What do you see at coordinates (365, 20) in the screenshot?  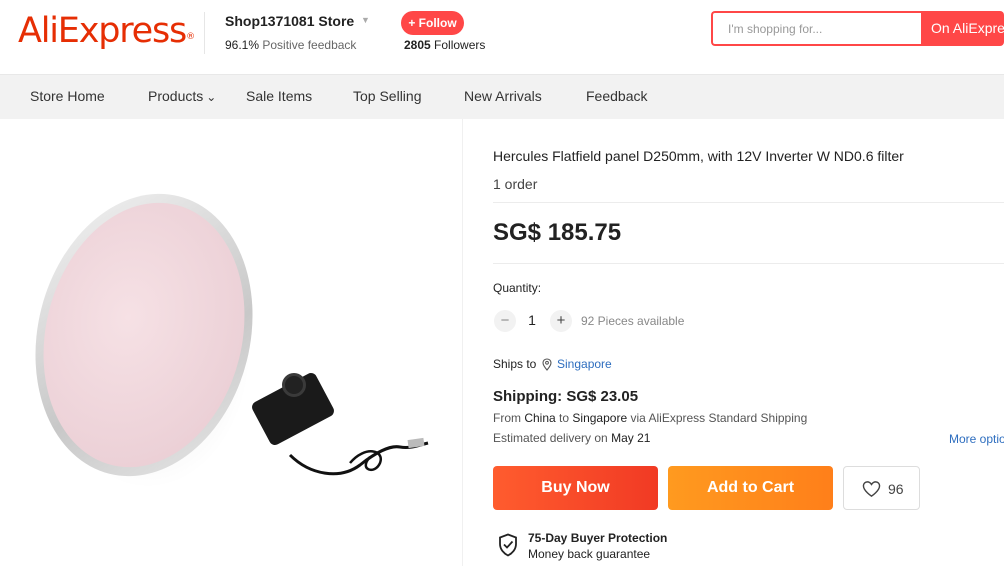 I see `chevron-down-icon: ▼` at bounding box center [365, 20].